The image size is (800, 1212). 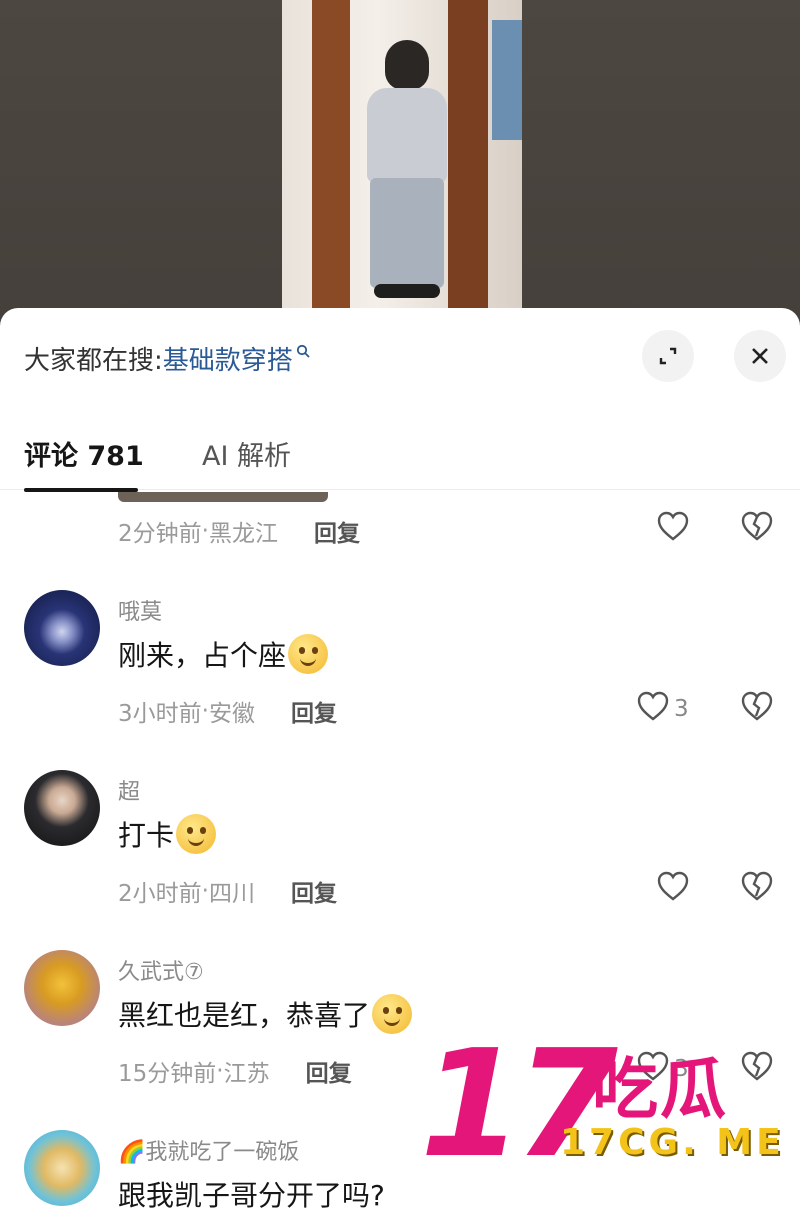 I want to click on comment-time: 2分钟前, so click(x=160, y=534).